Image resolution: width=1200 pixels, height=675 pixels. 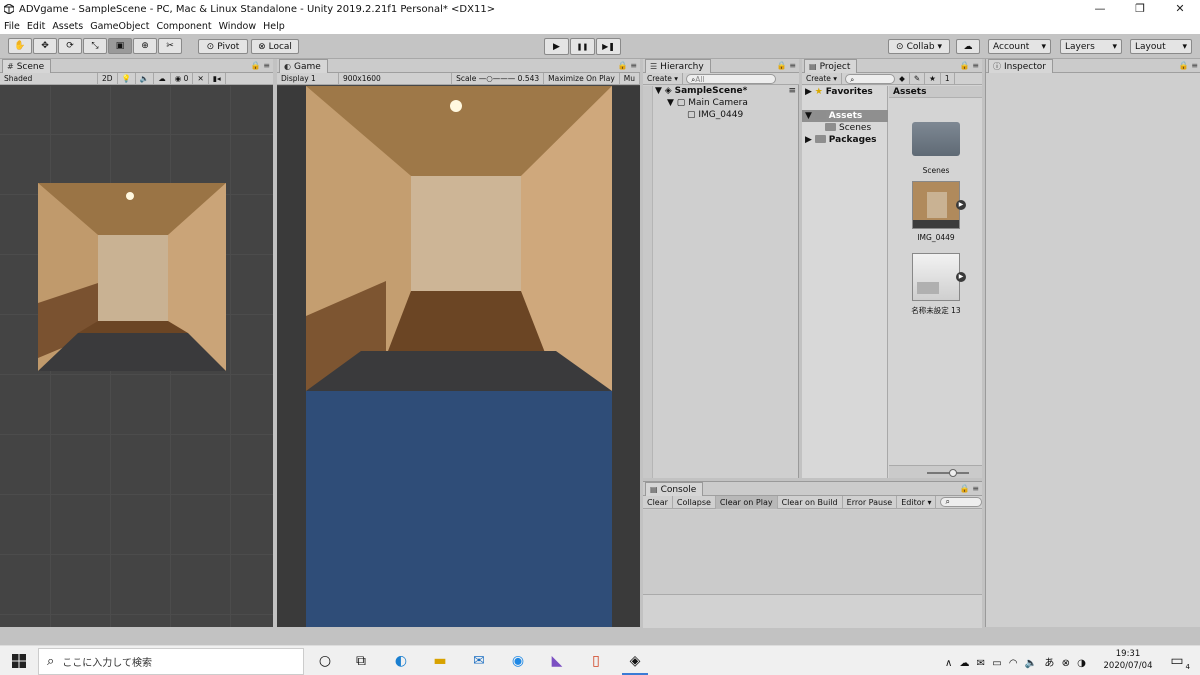 I want to click on lighting-icon: 💡, so click(x=127, y=78).